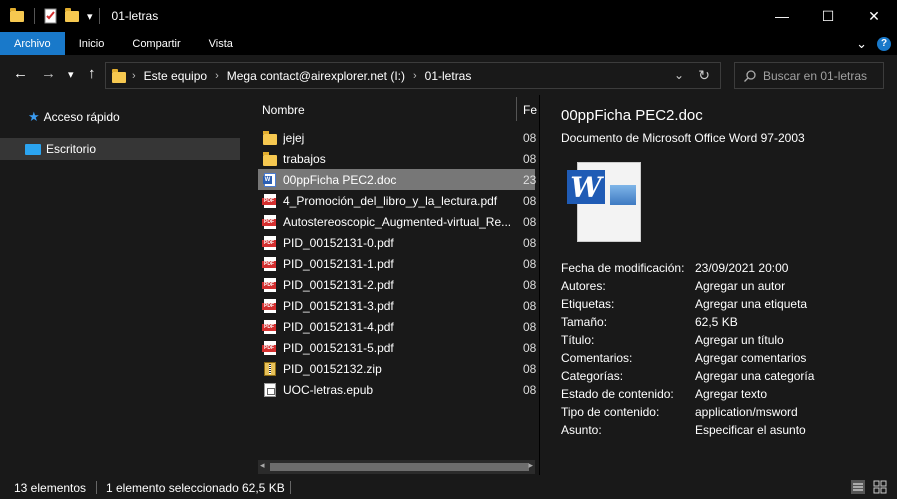 Image resolution: width=897 pixels, height=499 pixels. I want to click on minimize-button: —, so click(782, 16).